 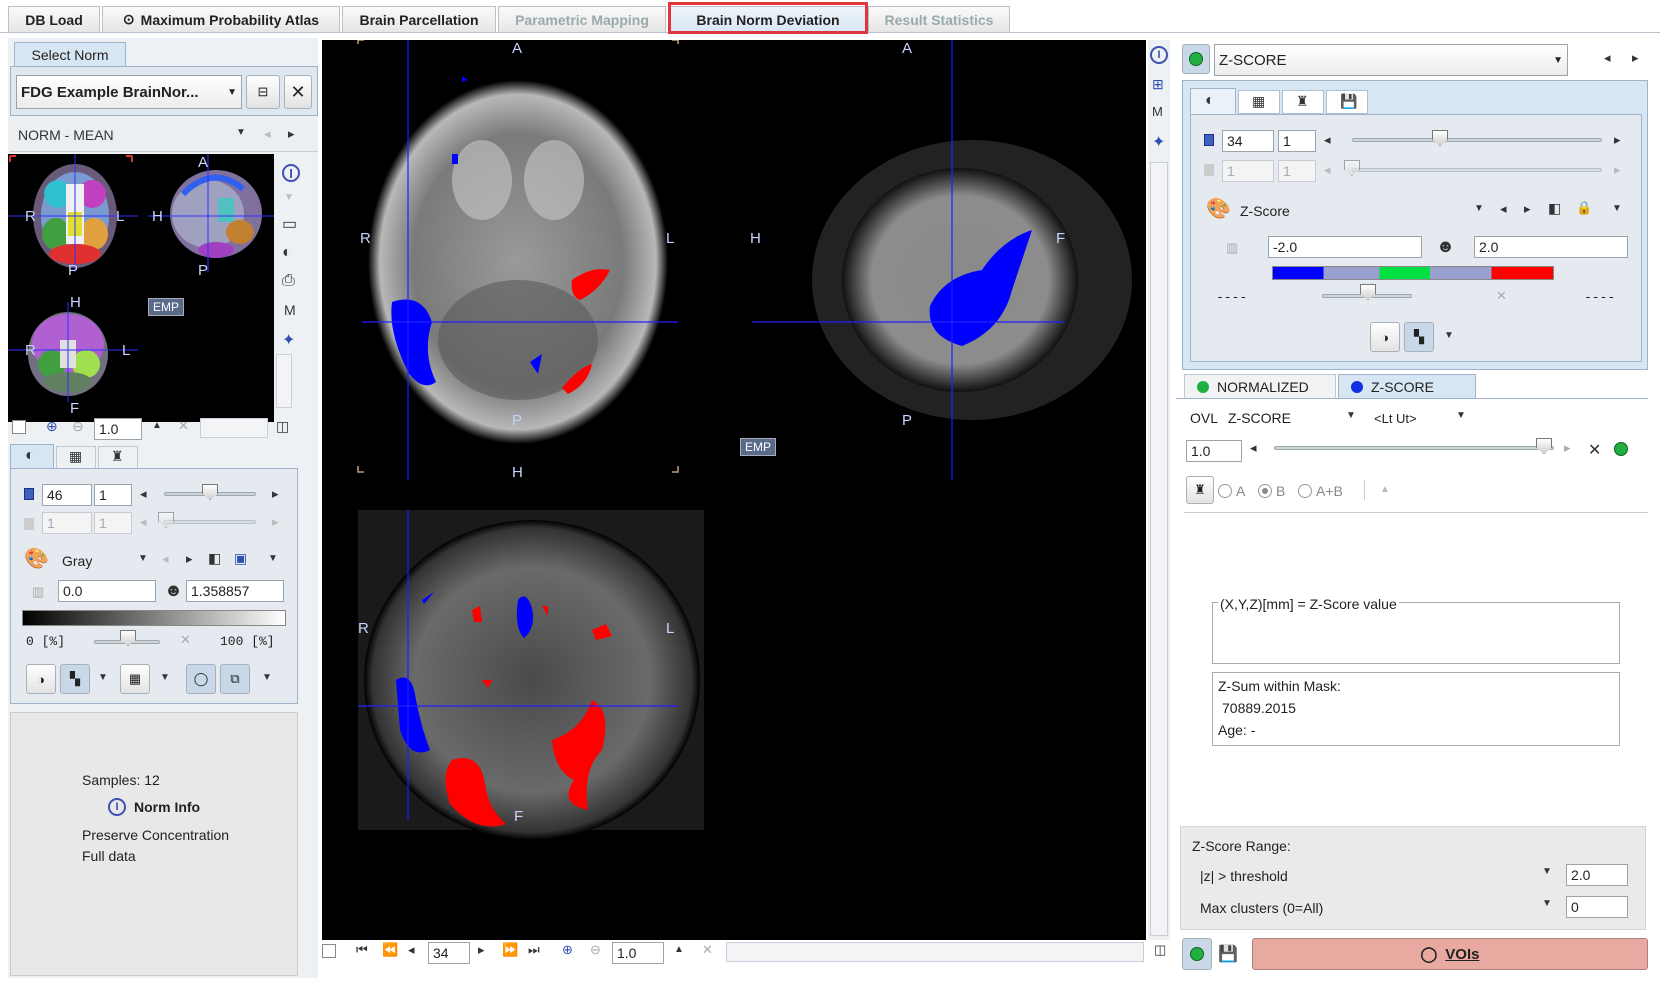 I want to click on tab-normalized: NORMALIZED, so click(x=1260, y=386).